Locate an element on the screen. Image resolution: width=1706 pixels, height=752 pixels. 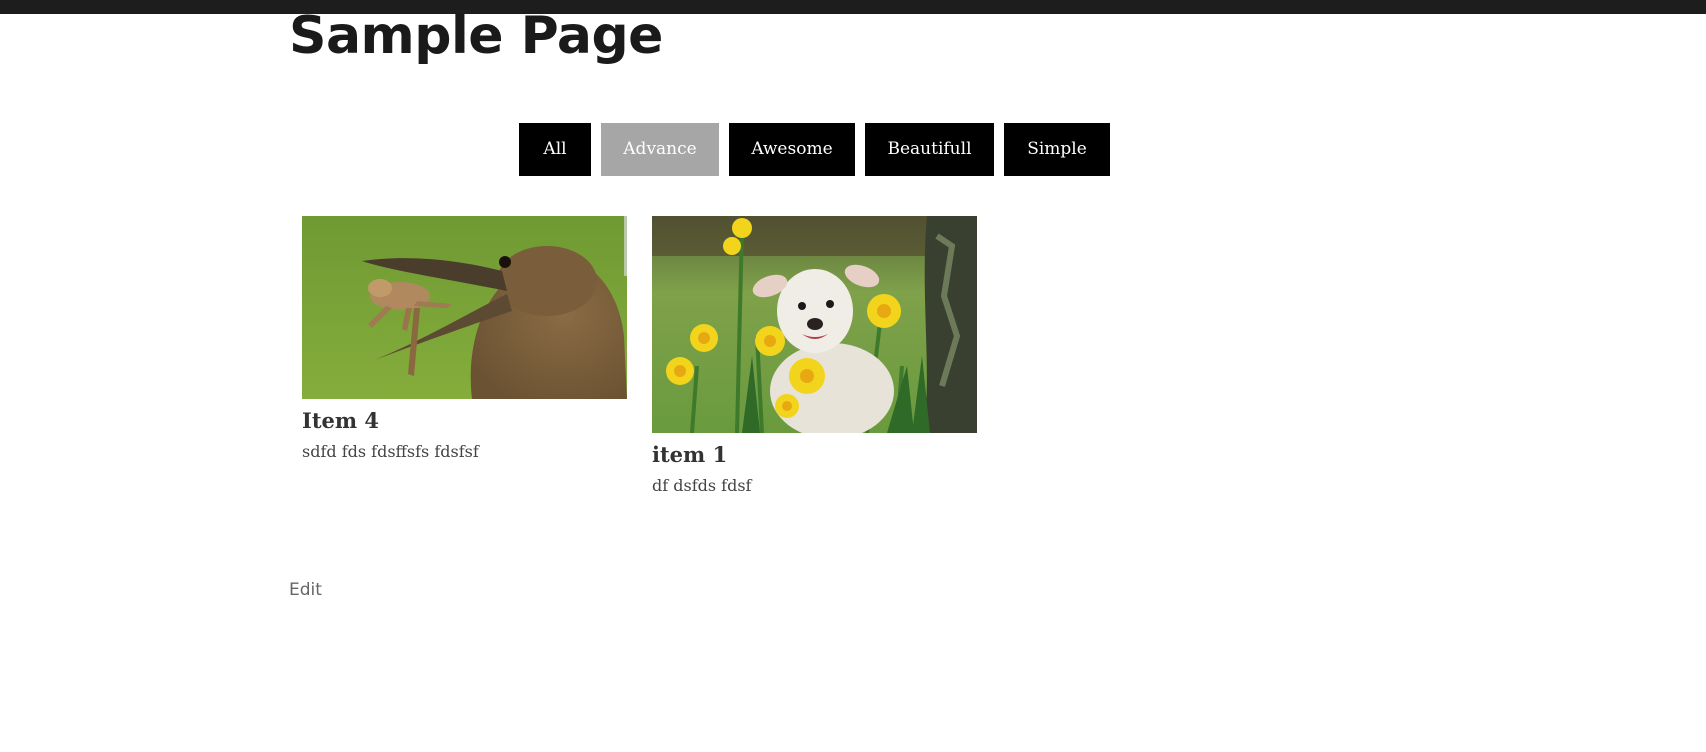
filter-advance-button: Advance is located at coordinates (660, 149).